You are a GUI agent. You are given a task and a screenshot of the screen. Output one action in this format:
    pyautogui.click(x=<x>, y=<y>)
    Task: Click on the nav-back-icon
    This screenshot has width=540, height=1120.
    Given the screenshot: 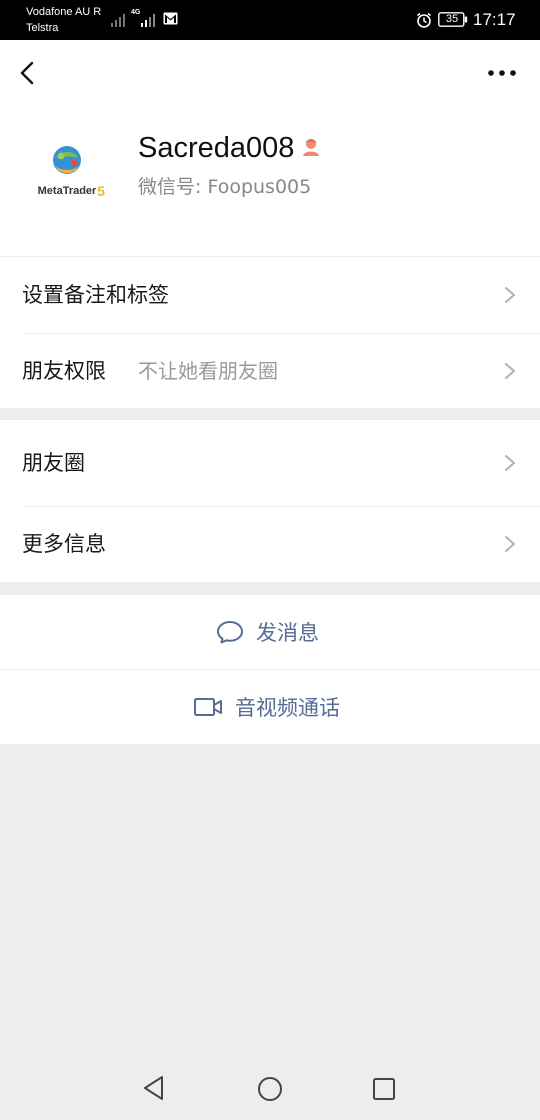 What is the action you would take?
    pyautogui.click(x=154, y=1088)
    